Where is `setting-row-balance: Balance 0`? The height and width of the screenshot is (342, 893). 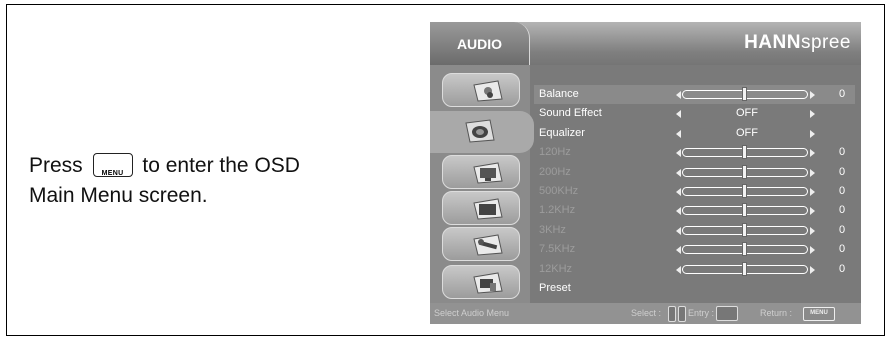
setting-row-balance: Balance 0 is located at coordinates (694, 94).